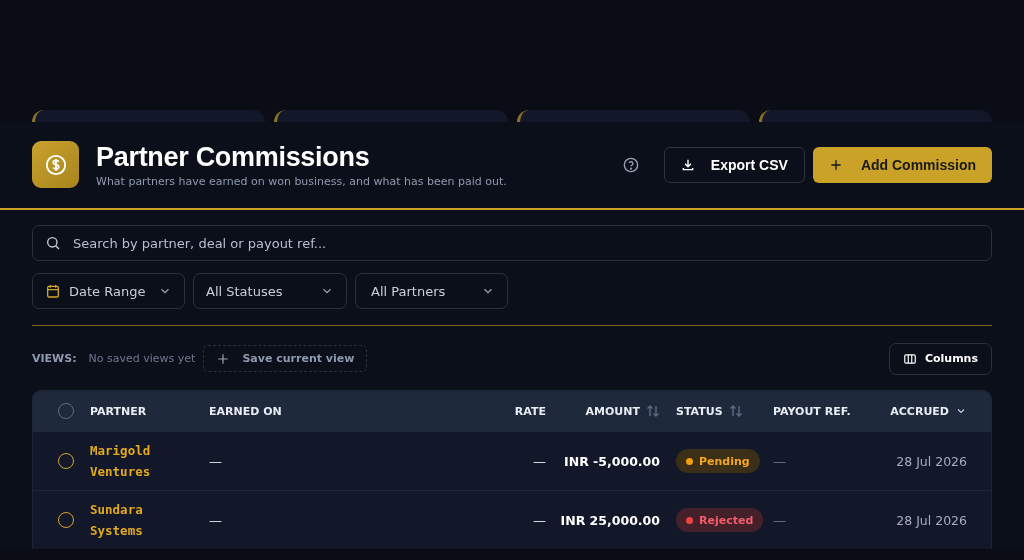  I want to click on amount-cell: INR -5,000.00, so click(612, 461).